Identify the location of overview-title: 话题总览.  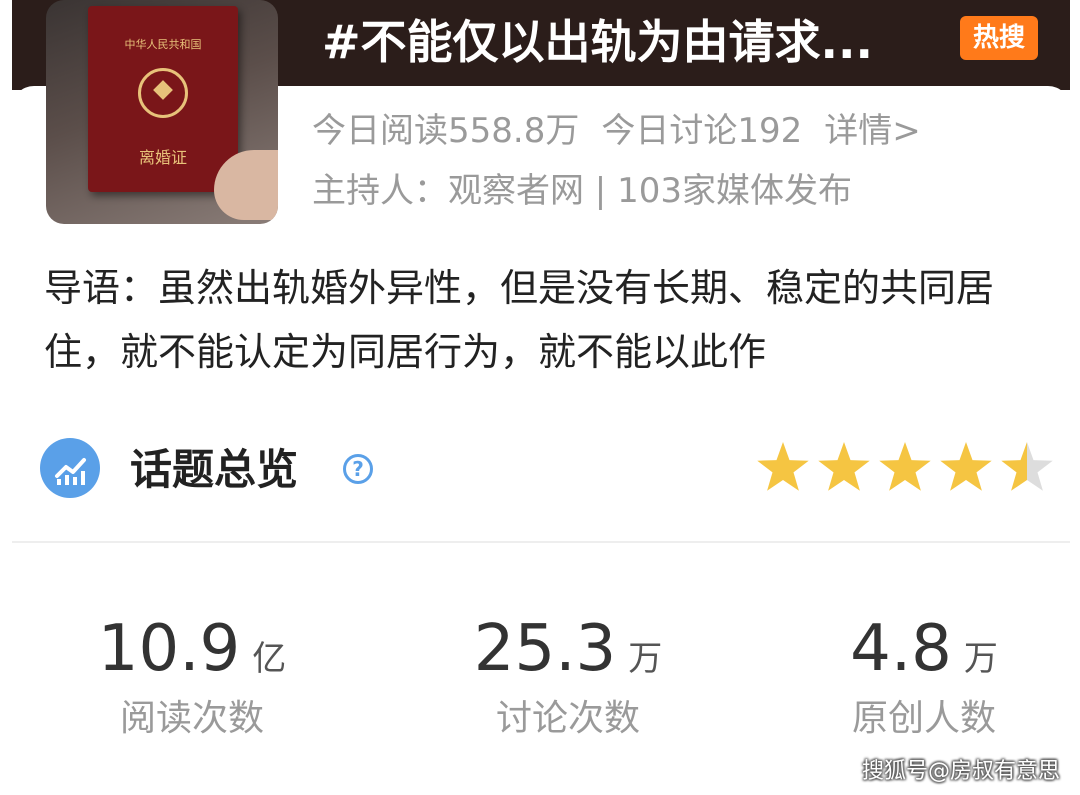
(214, 469).